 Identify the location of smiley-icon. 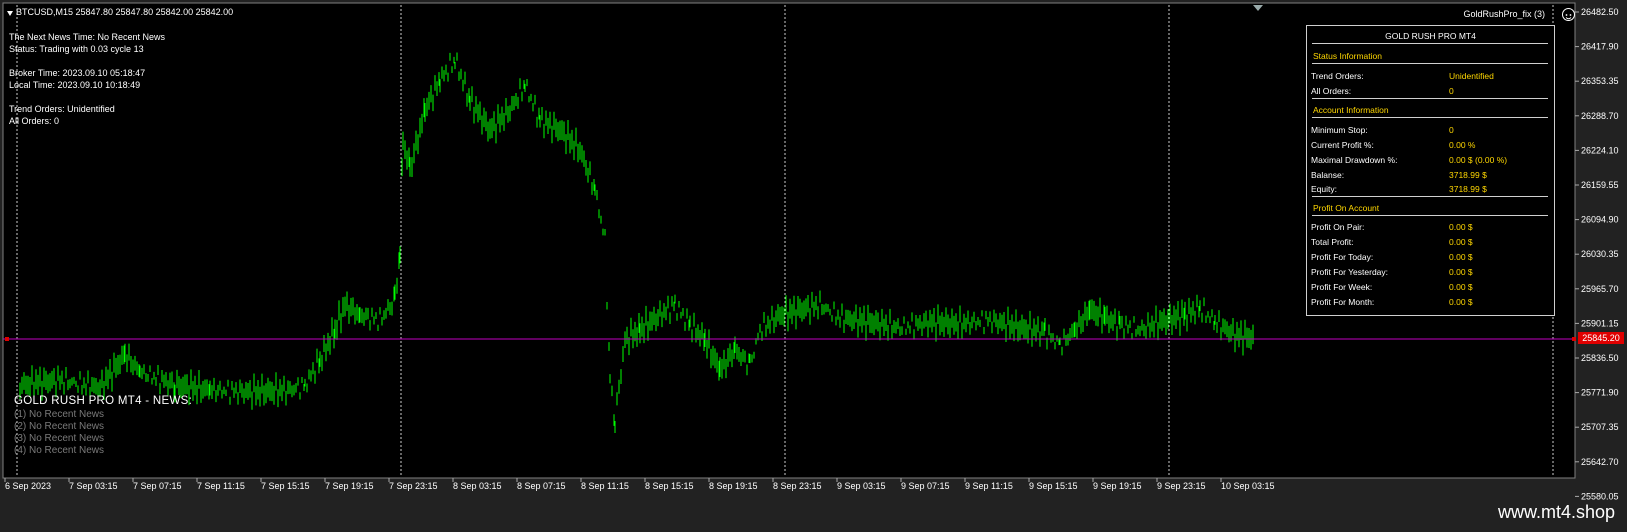
(1568, 14).